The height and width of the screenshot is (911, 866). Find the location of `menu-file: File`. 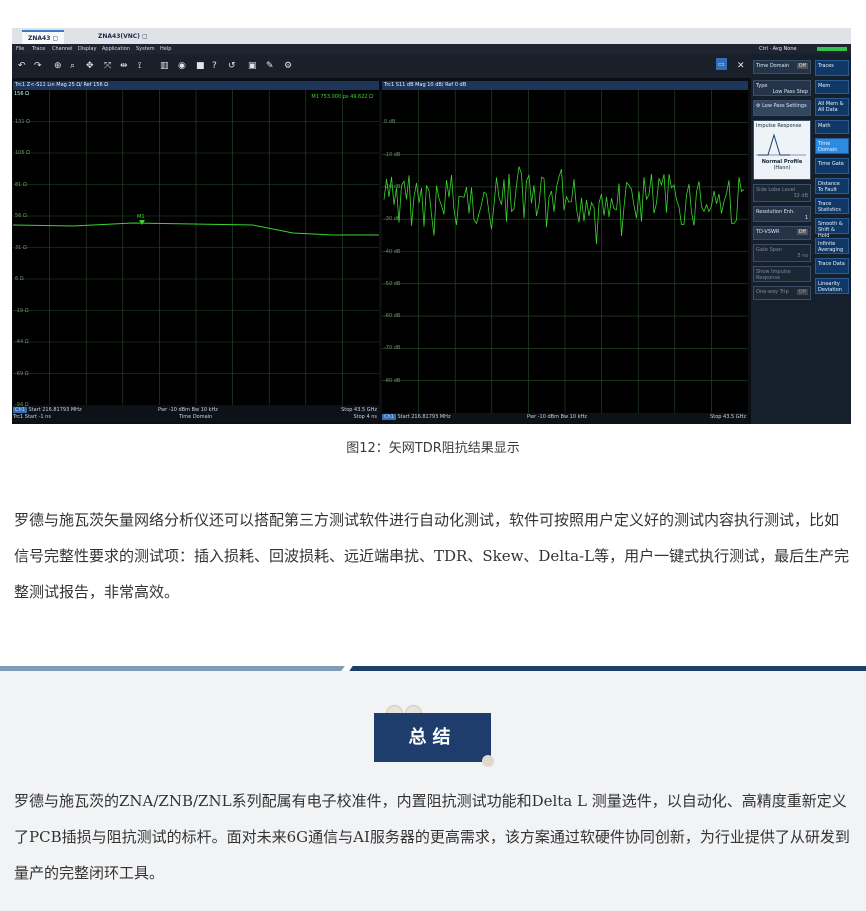

menu-file: File is located at coordinates (20, 49).